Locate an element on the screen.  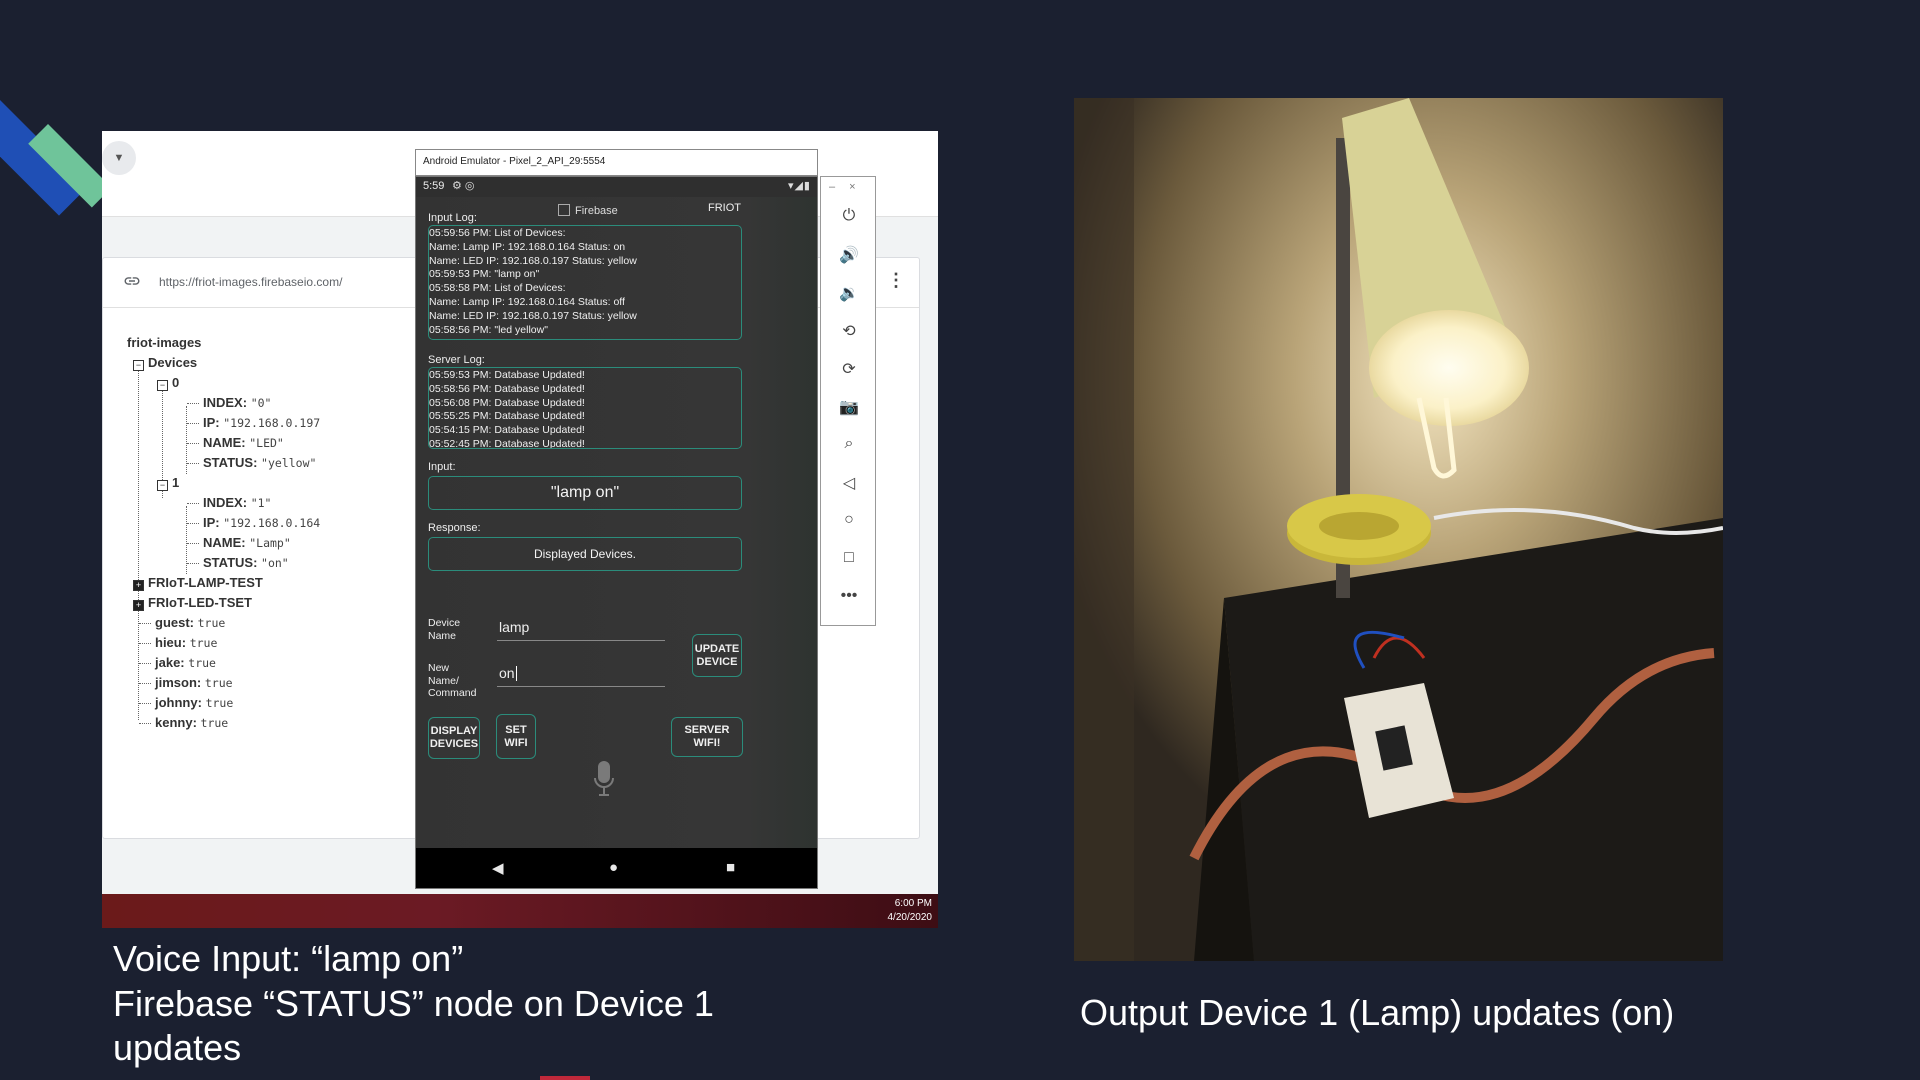
tree-field: STATUS: "yellow" is located at coordinates (259, 463).